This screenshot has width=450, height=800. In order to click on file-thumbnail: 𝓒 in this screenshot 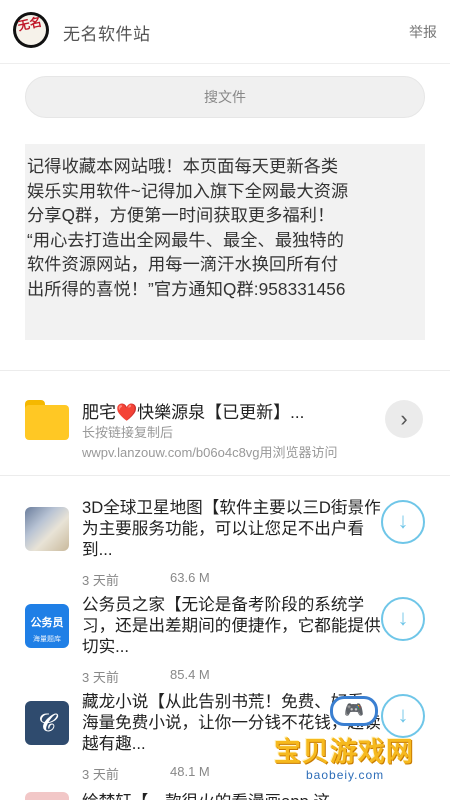, I will do `click(47, 723)`.